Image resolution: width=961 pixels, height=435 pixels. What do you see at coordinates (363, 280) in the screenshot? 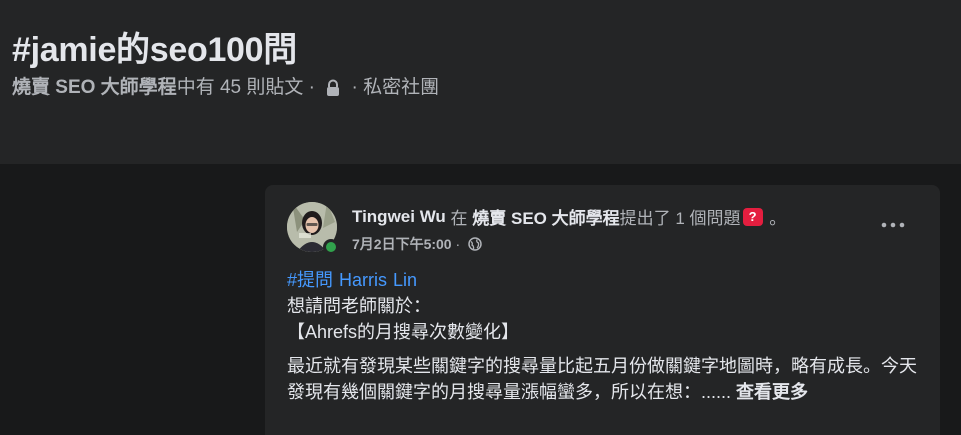
I see `mention-first-name: Harris` at bounding box center [363, 280].